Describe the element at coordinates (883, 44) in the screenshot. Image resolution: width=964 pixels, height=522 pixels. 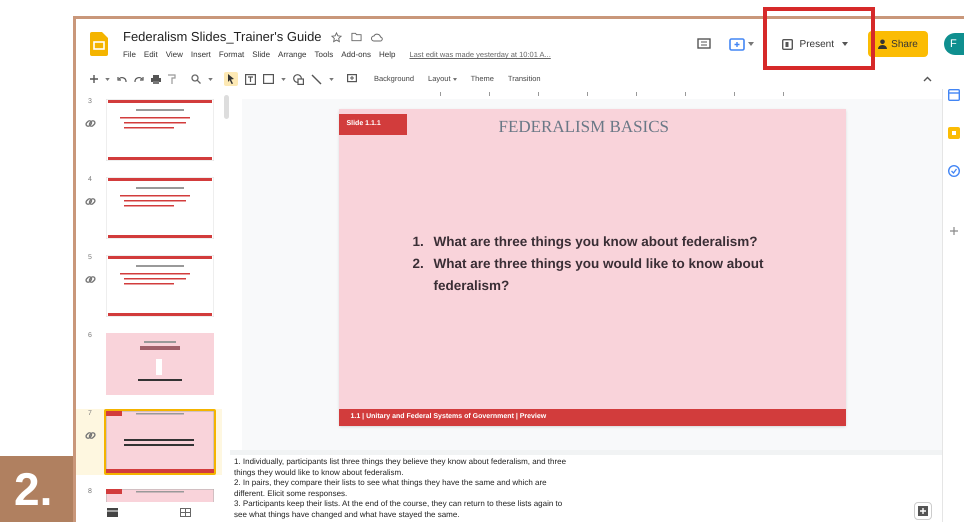
I see `person-icon` at that location.